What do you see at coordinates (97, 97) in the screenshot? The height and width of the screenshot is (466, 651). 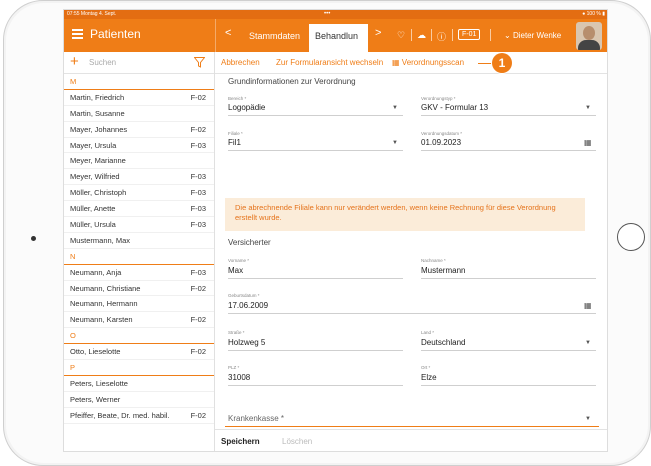 I see `patient-name: Martin, Friedrich` at bounding box center [97, 97].